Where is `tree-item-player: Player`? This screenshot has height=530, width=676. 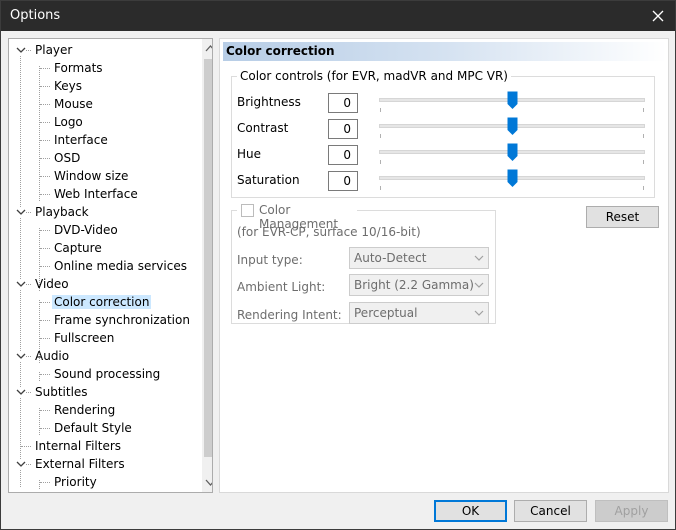
tree-item-player: Player is located at coordinates (53, 50).